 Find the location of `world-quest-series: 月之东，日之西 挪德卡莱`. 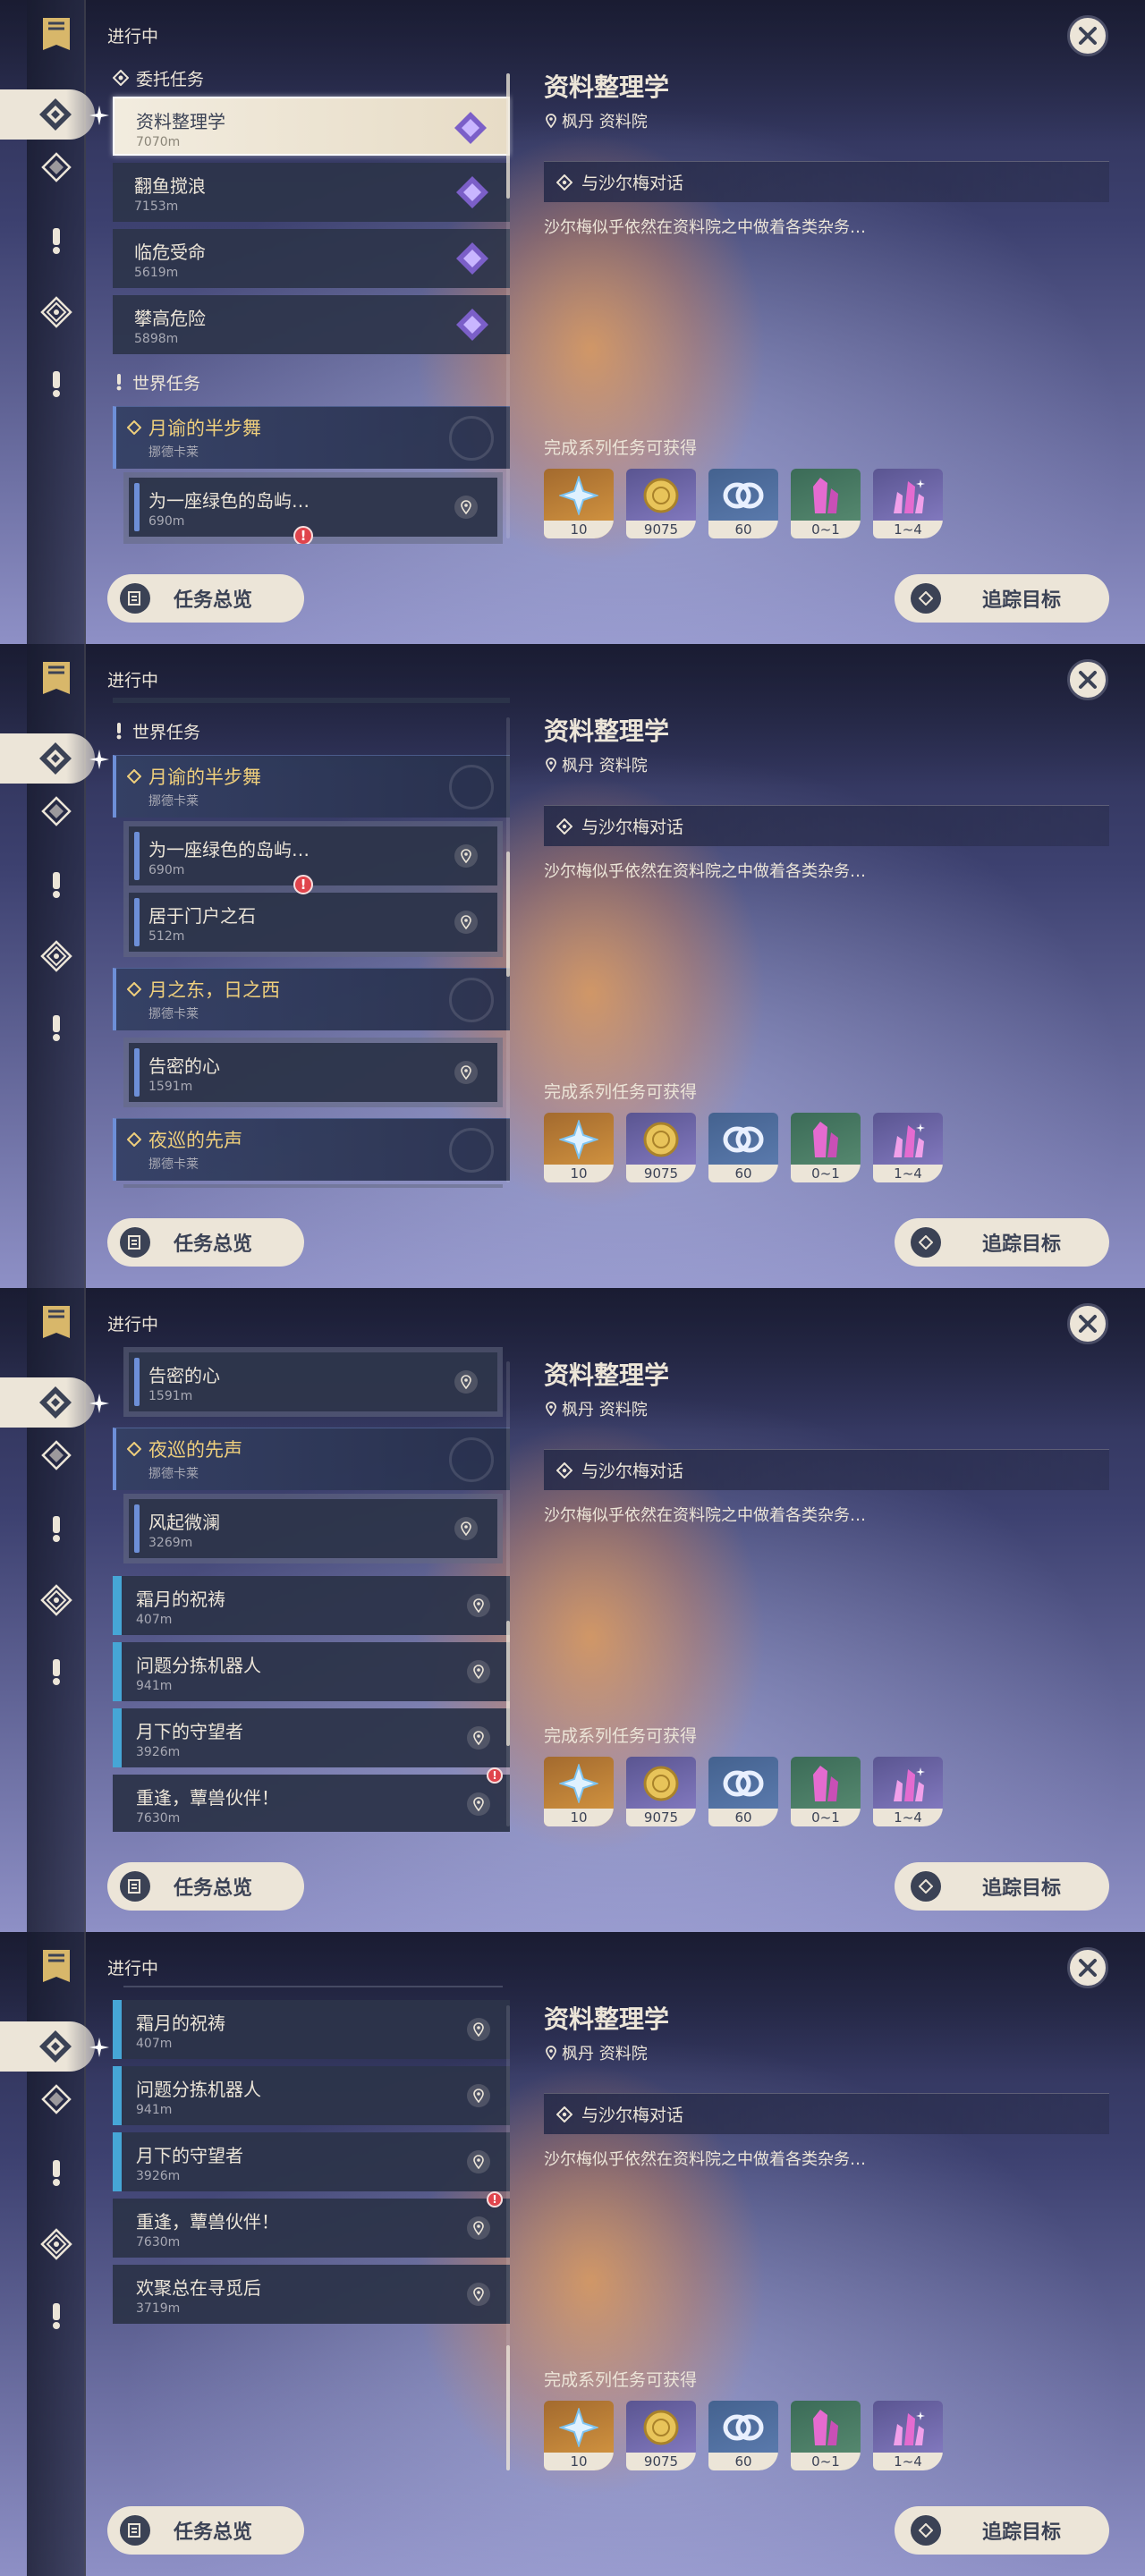

world-quest-series: 月之东，日之西 挪德卡莱 is located at coordinates (311, 999).